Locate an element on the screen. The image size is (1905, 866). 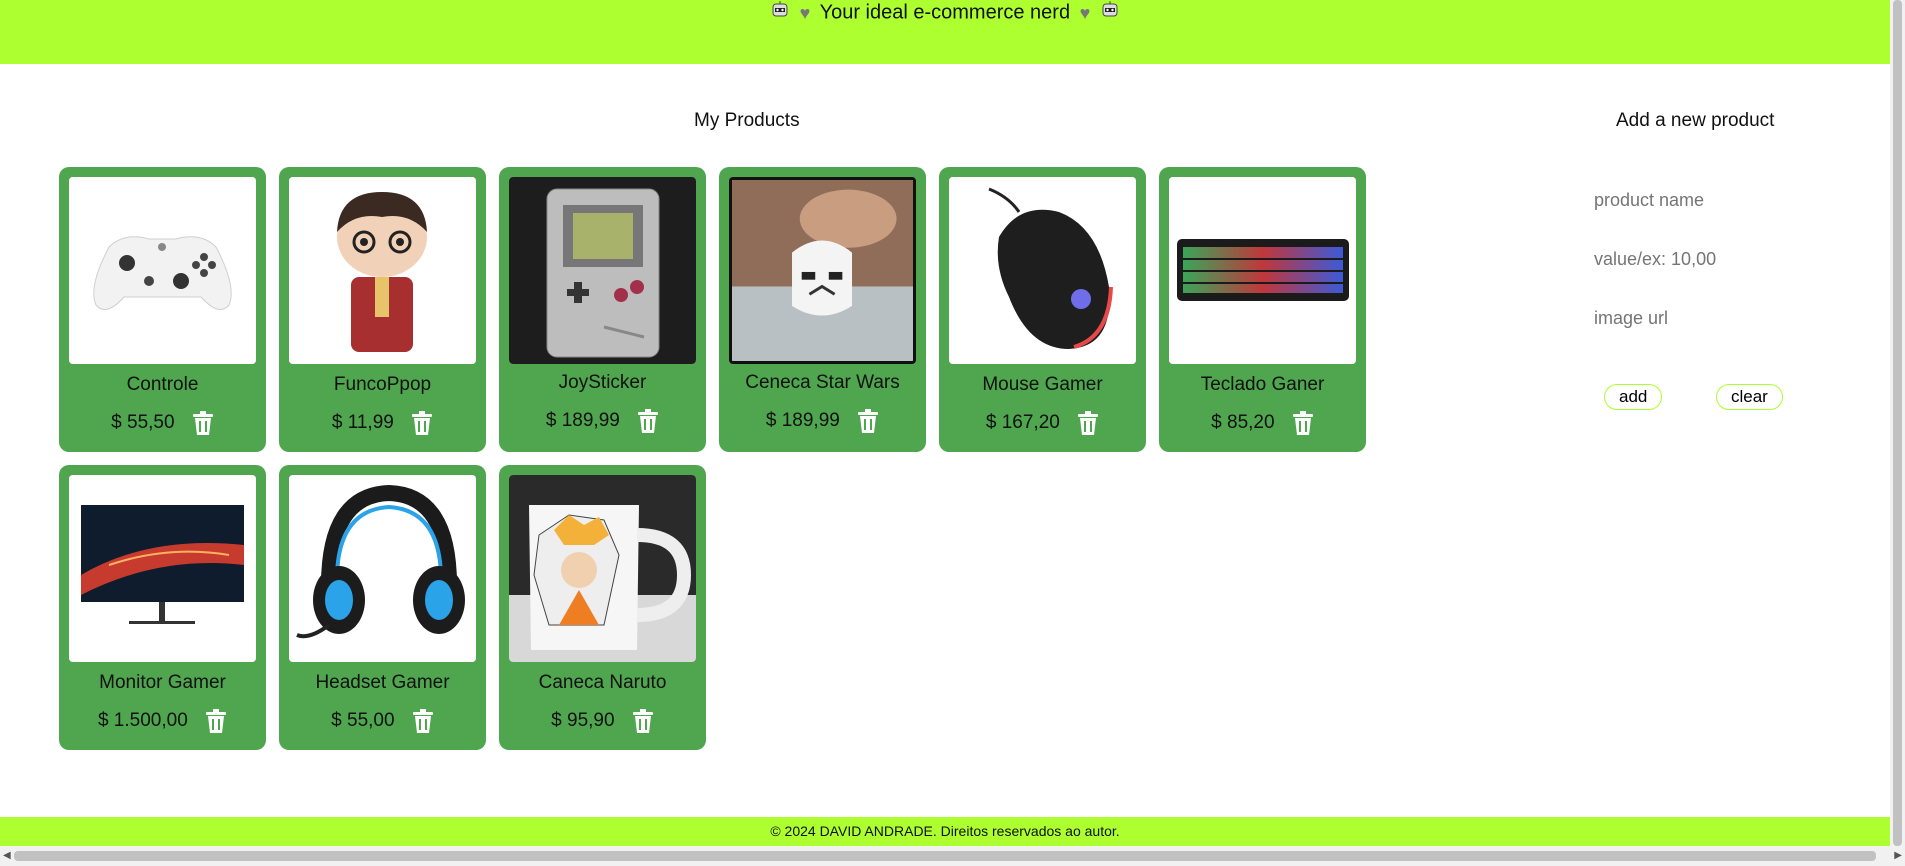
image-url-input is located at coordinates (1699, 318).